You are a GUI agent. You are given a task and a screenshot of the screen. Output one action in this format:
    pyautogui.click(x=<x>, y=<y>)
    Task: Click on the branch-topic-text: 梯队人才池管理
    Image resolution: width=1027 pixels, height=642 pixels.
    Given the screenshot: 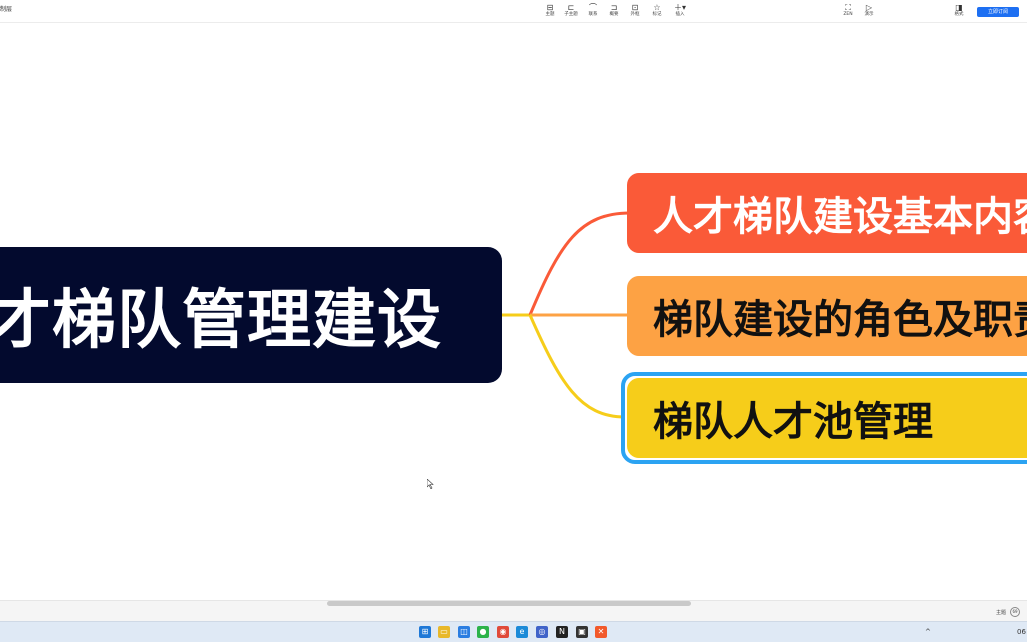 What is the action you would take?
    pyautogui.click(x=793, y=422)
    